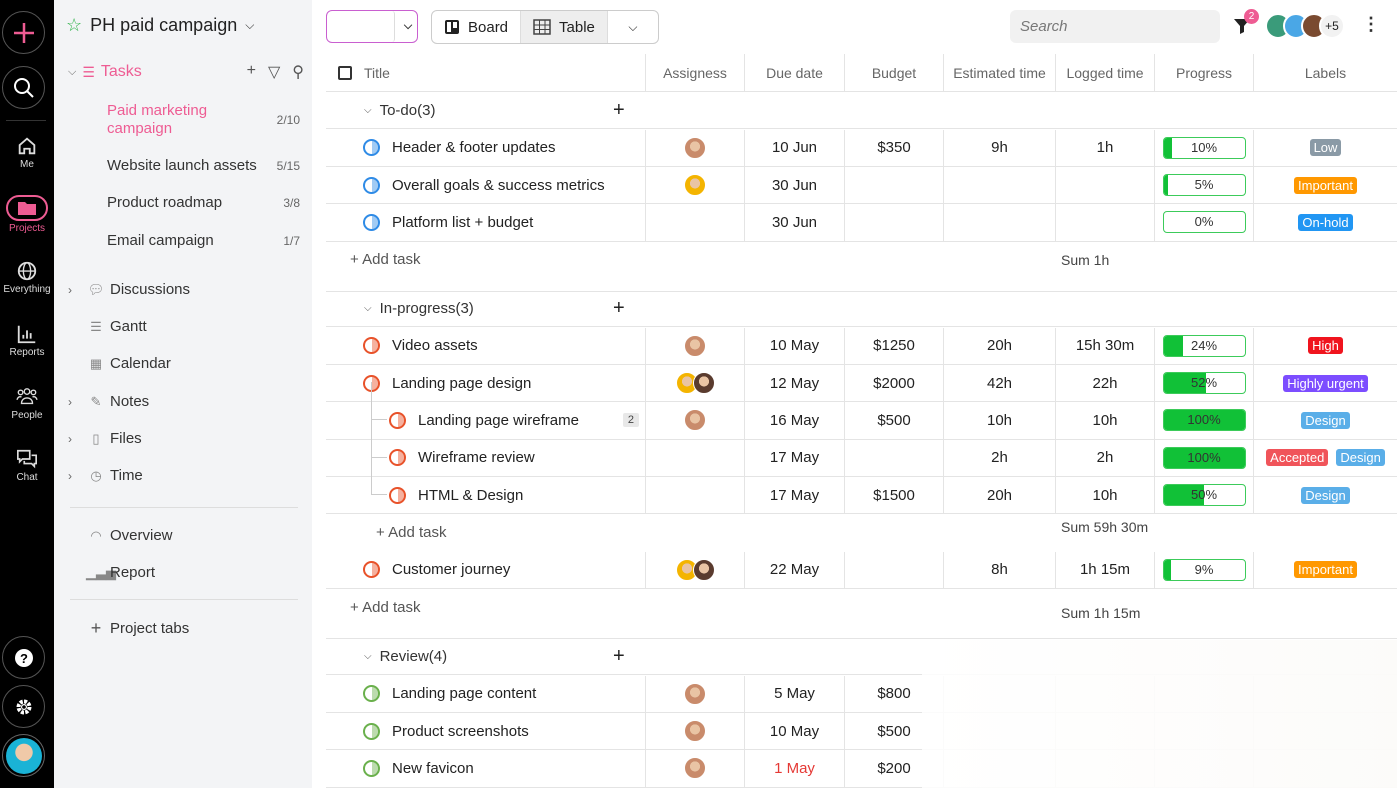 The image size is (1397, 788). I want to click on project-title: ☆ PH paid campaign ⌵, so click(160, 25).